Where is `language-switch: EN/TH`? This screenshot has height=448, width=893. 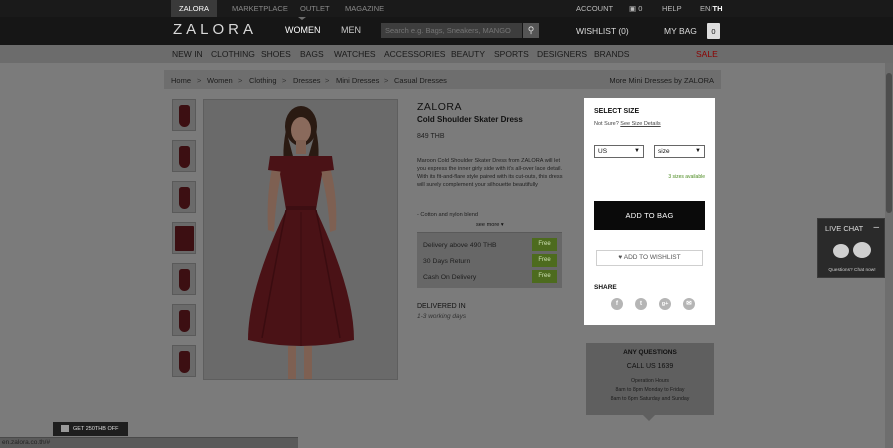
language-switch: EN/TH is located at coordinates (711, 8).